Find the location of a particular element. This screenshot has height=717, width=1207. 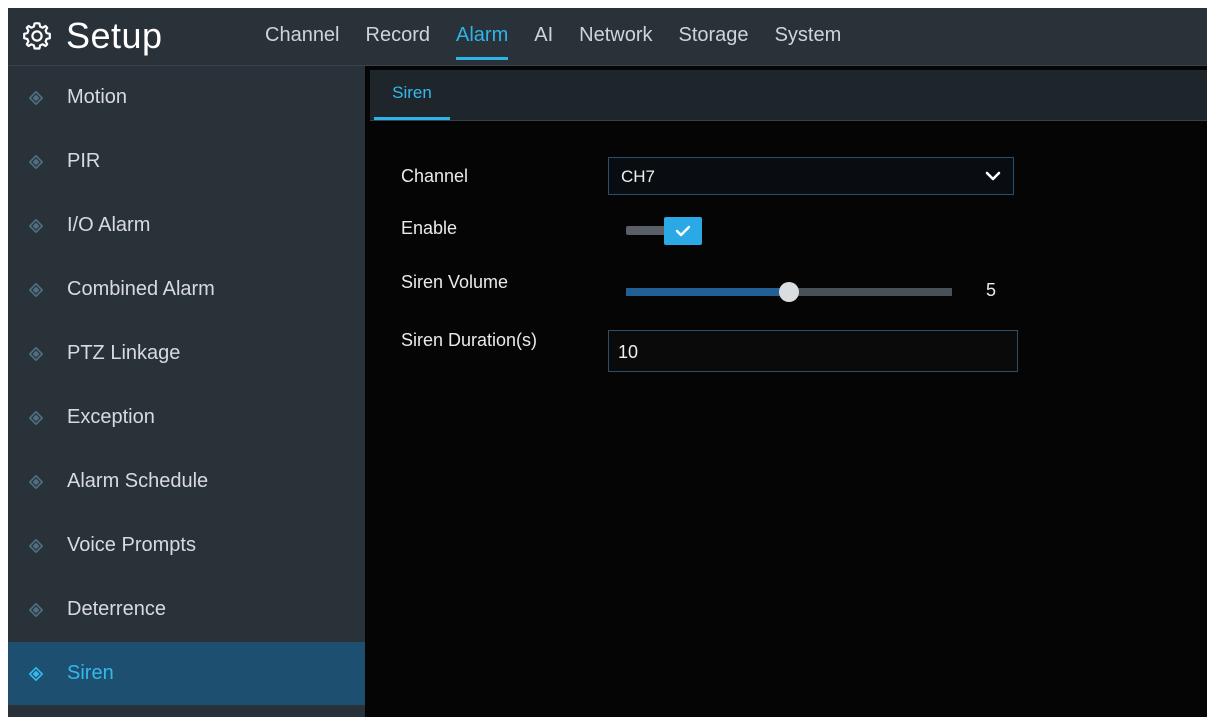

sidebar-item-label: Motion is located at coordinates (97, 97).